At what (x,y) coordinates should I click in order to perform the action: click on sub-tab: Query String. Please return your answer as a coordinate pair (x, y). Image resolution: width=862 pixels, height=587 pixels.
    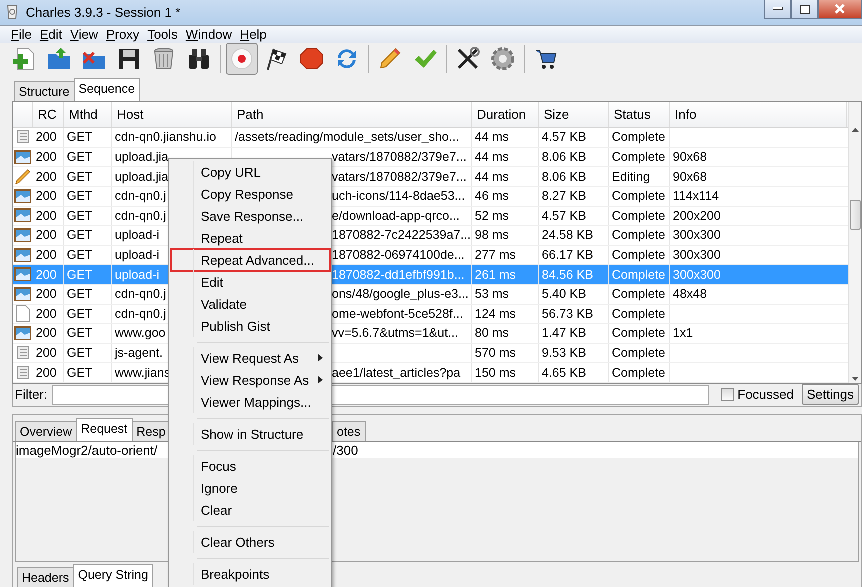
    Looking at the image, I should click on (113, 575).